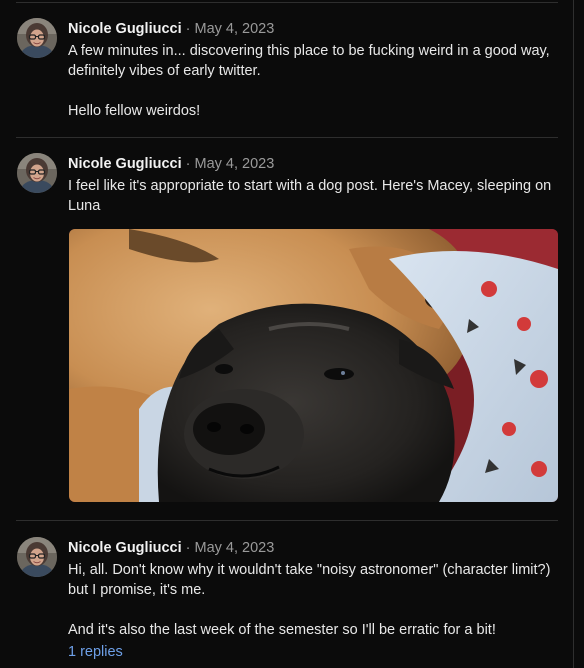  What do you see at coordinates (95, 652) in the screenshot?
I see `replies-link: 1 replies` at bounding box center [95, 652].